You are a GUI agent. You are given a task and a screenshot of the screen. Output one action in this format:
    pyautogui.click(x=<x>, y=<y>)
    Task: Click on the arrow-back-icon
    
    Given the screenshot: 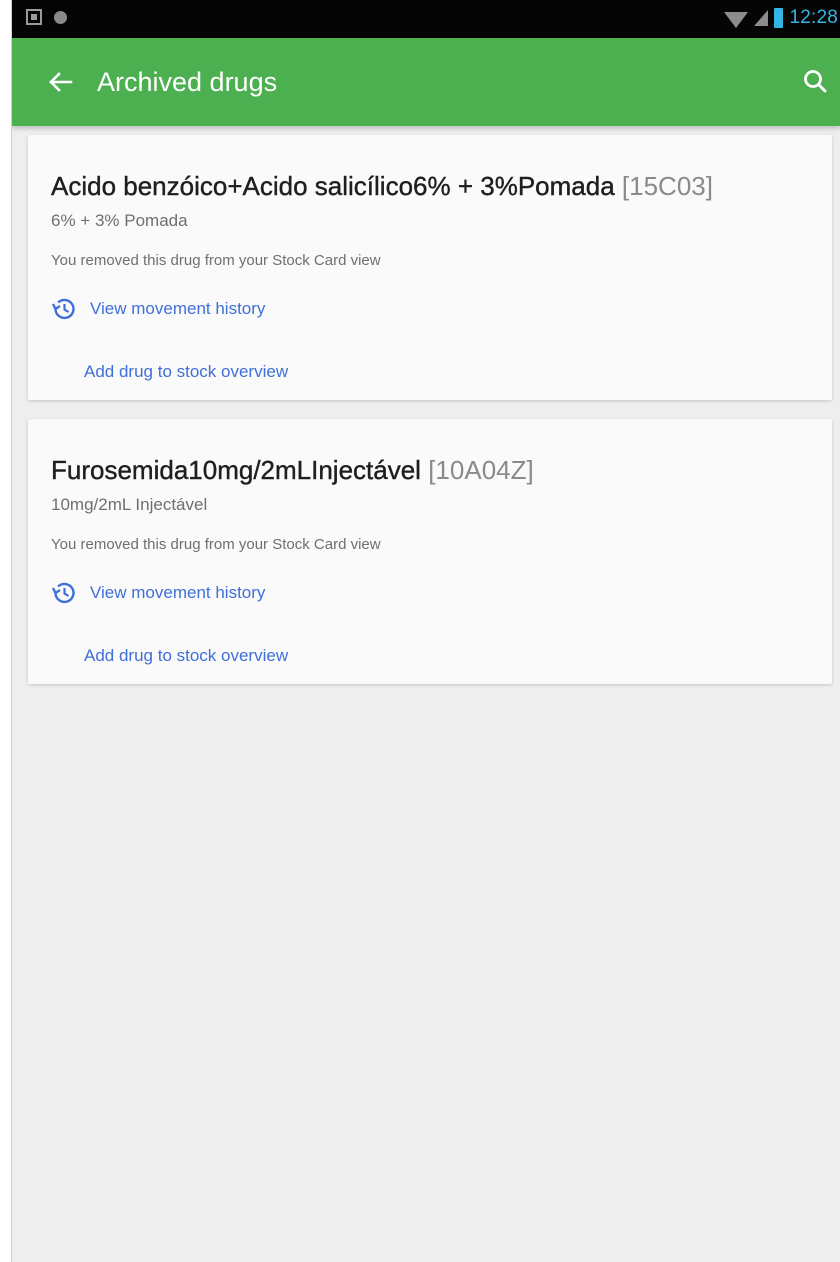 What is the action you would take?
    pyautogui.click(x=62, y=82)
    